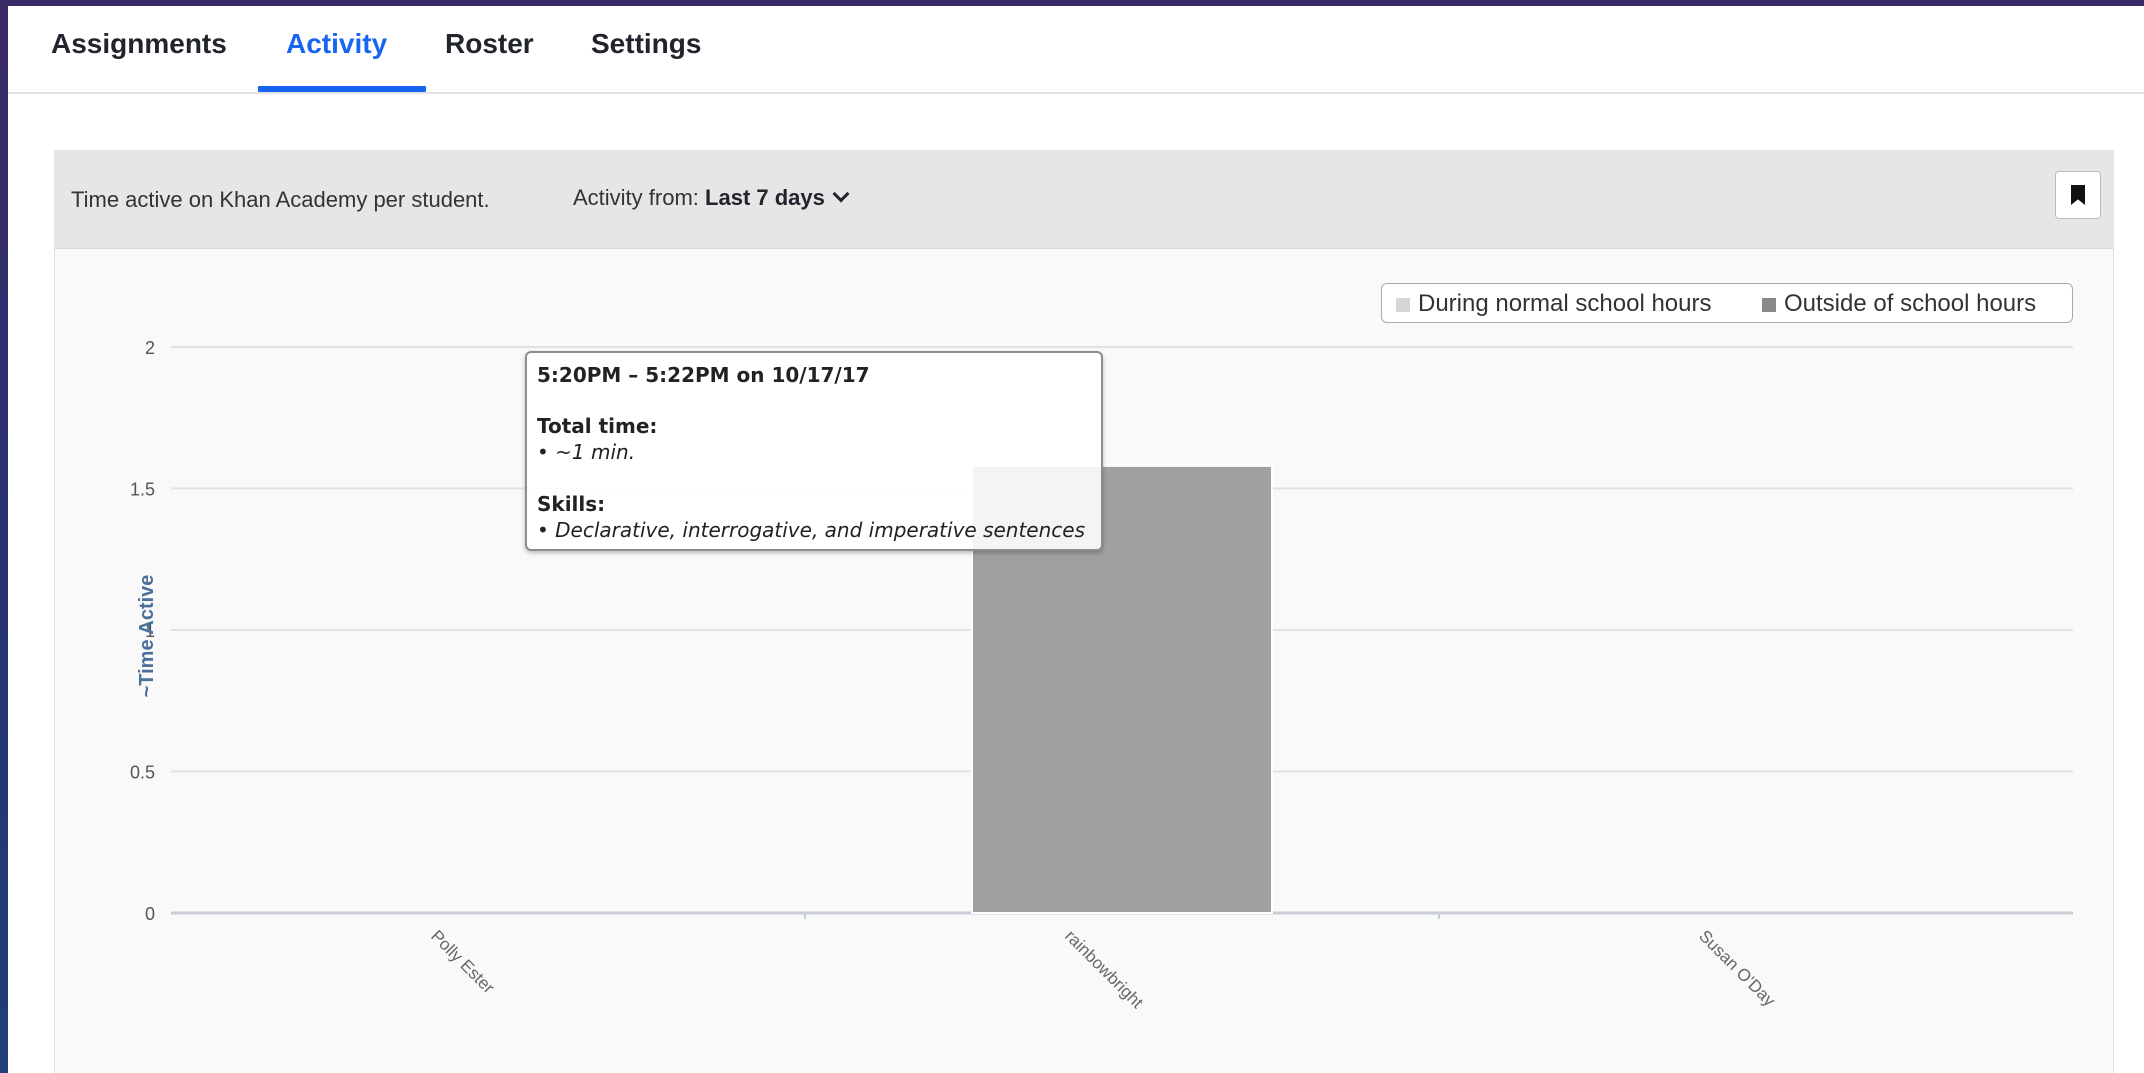  I want to click on tab-activity: Activity, so click(336, 44).